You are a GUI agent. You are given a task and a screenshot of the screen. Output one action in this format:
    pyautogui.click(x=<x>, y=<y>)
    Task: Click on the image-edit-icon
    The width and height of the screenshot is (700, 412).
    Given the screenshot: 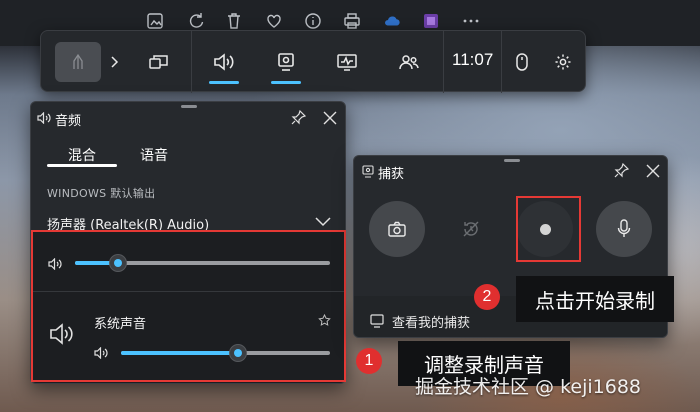 What is the action you would take?
    pyautogui.click(x=155, y=21)
    